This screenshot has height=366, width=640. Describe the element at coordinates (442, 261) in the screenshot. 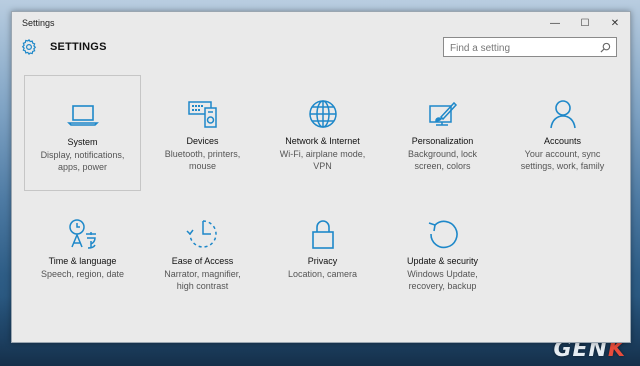

I see `tile-label: Update & security` at that location.